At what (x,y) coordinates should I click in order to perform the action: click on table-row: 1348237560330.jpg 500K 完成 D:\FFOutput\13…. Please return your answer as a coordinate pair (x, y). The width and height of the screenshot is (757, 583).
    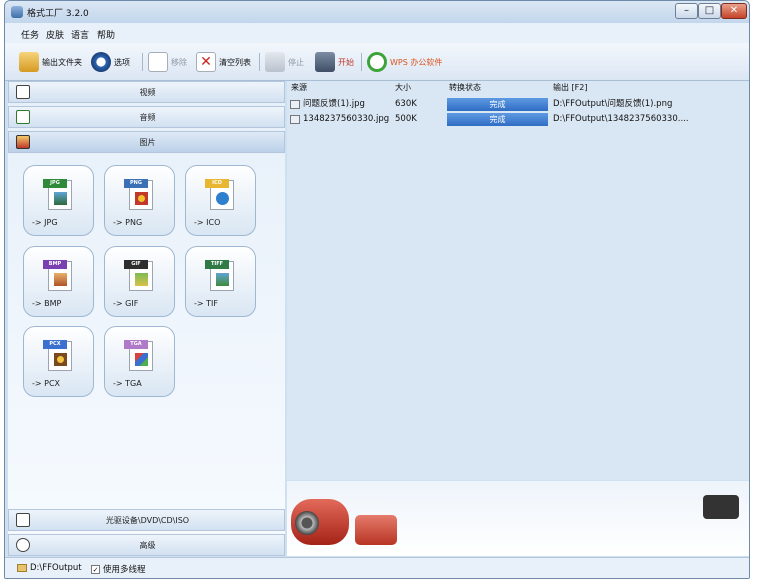
    Looking at the image, I should click on (518, 119).